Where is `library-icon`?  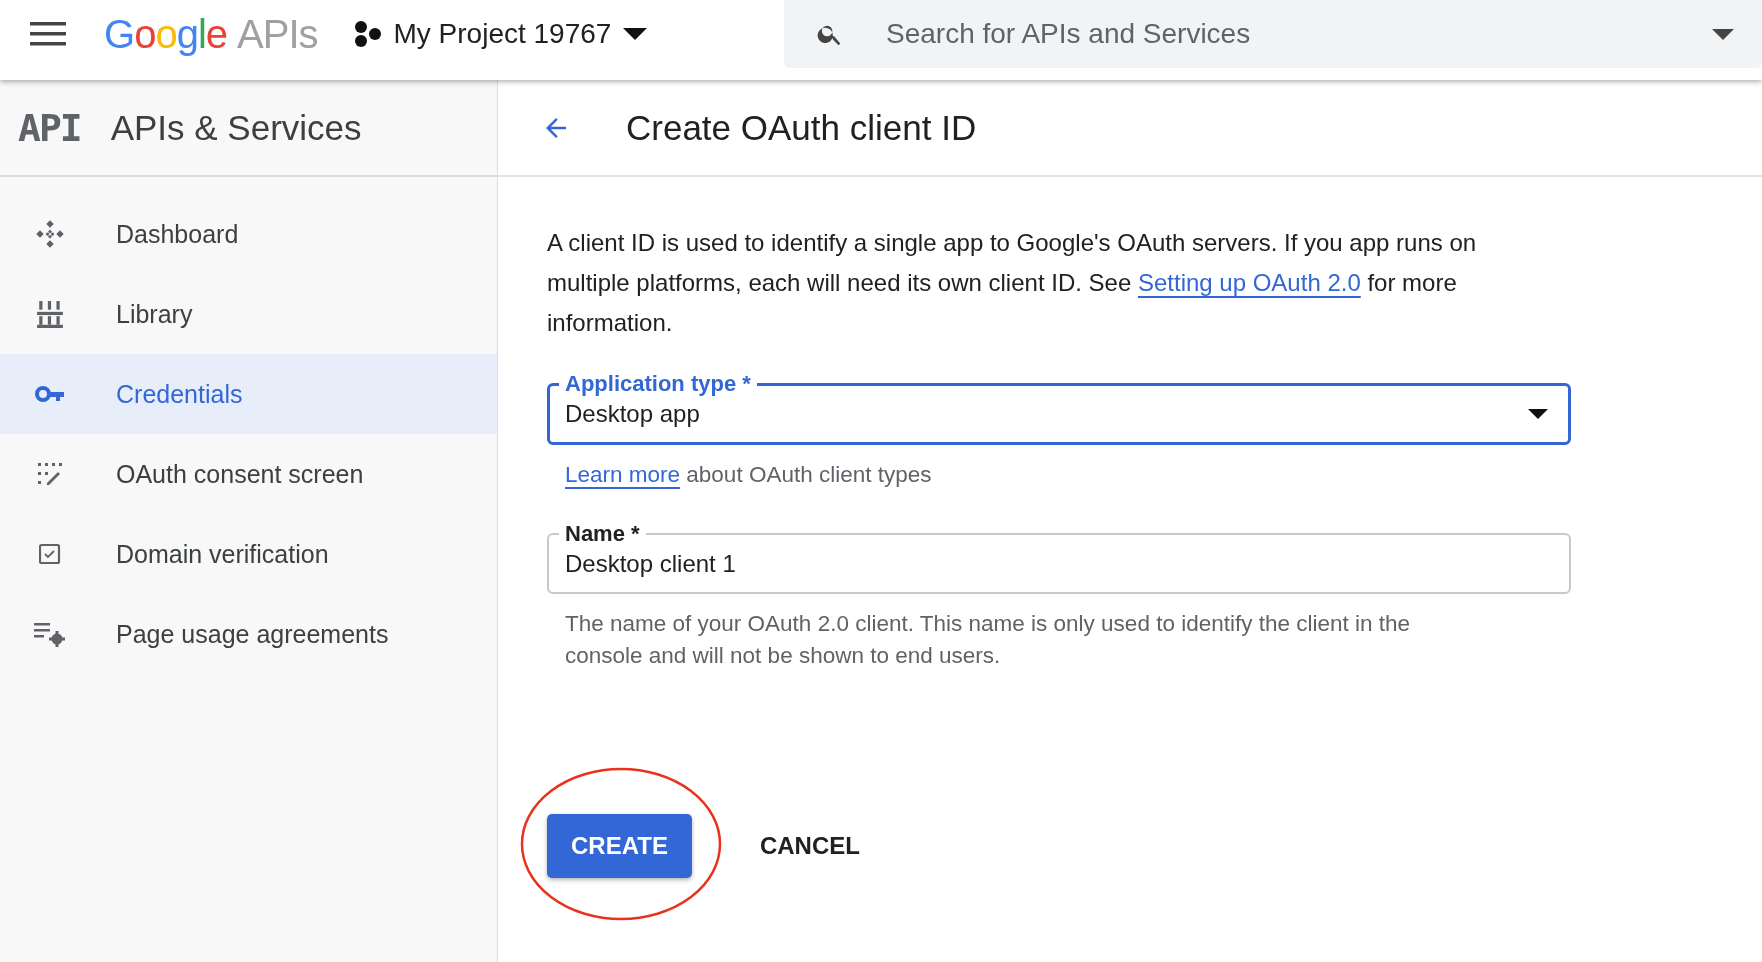 library-icon is located at coordinates (50, 314).